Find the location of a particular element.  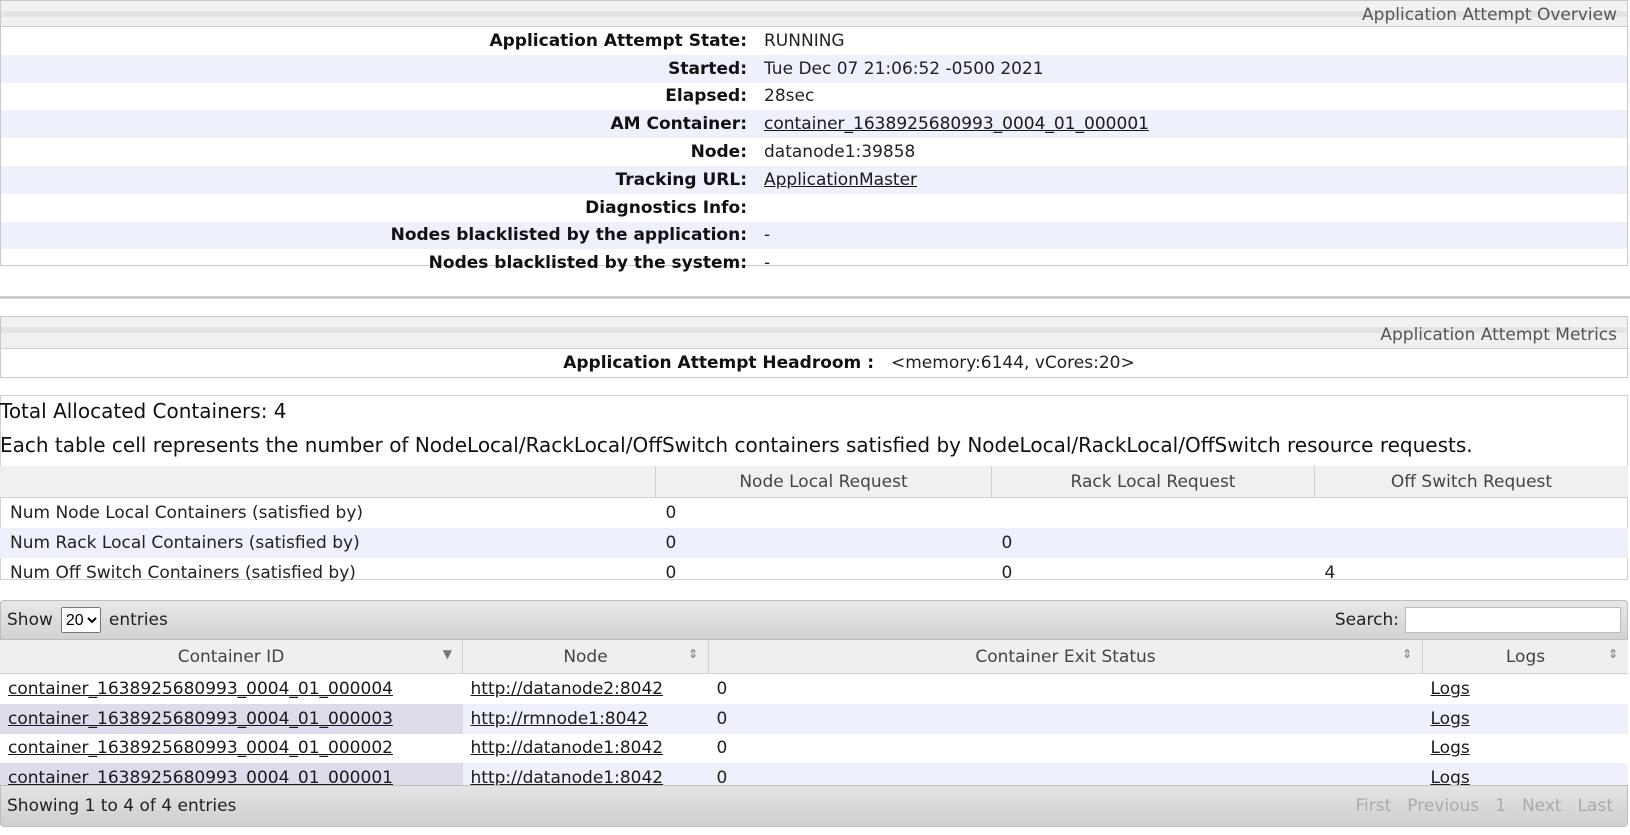

elapsed-value: 28sec is located at coordinates (789, 96).